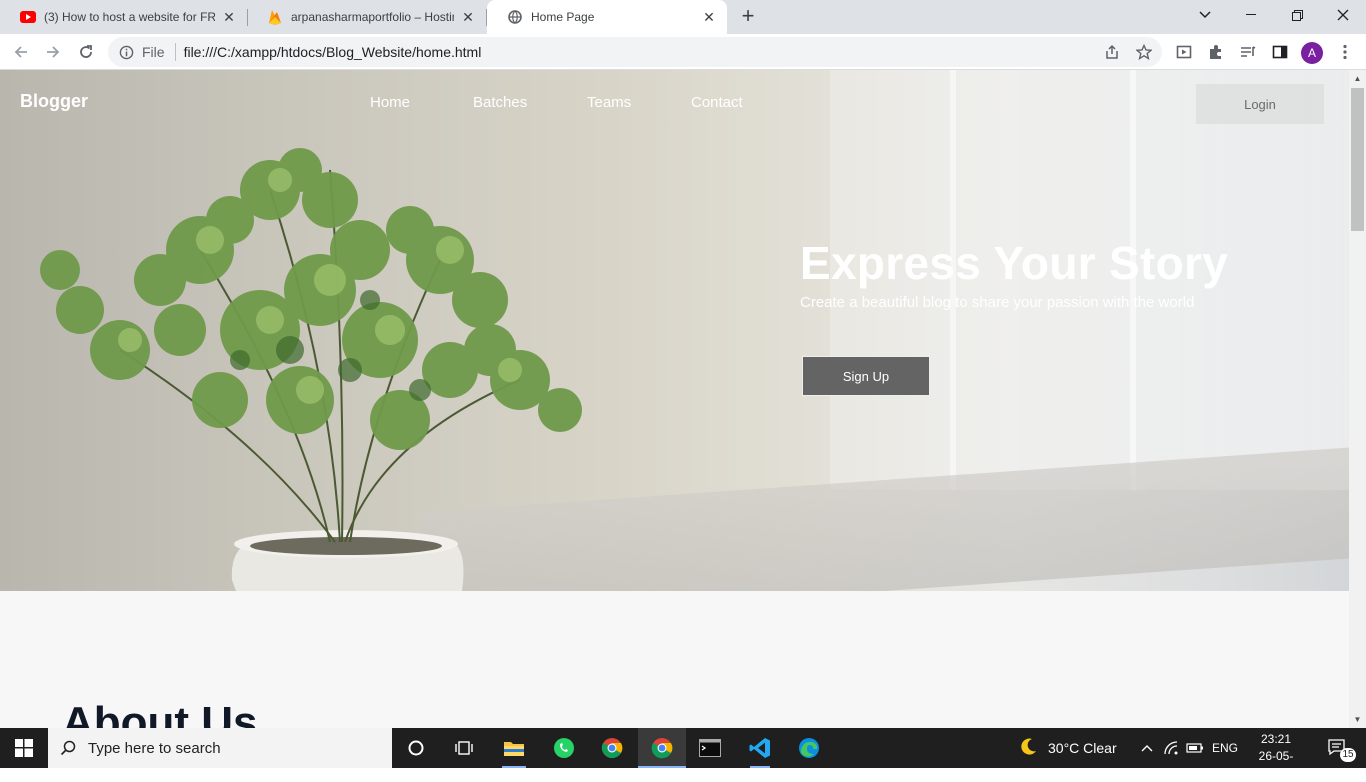 The image size is (1366, 782). I want to click on star-icon, so click(1144, 52).